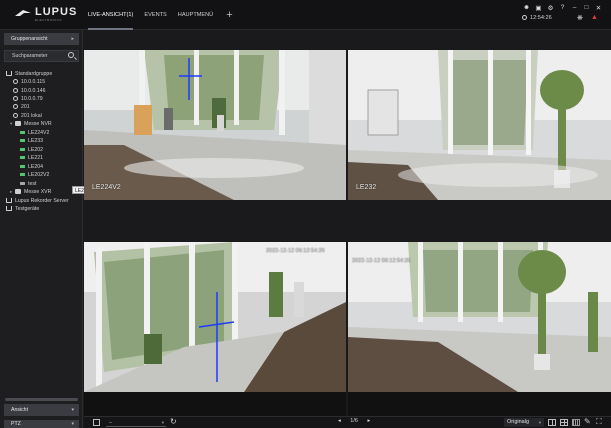  What do you see at coordinates (16, 424) in the screenshot?
I see `ptz-label: PTZ` at bounding box center [16, 424].